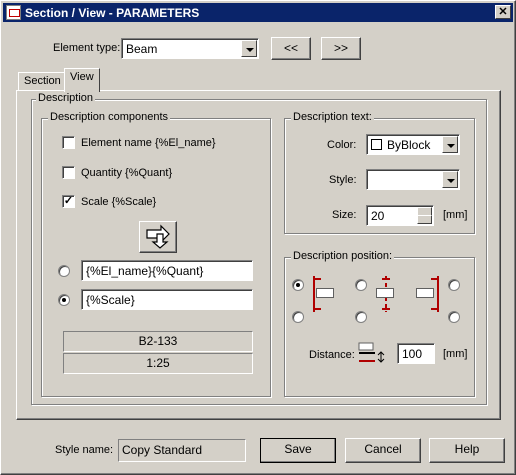 This screenshot has width=516, height=475. What do you see at coordinates (424, 219) in the screenshot?
I see `spin-down-icon` at bounding box center [424, 219].